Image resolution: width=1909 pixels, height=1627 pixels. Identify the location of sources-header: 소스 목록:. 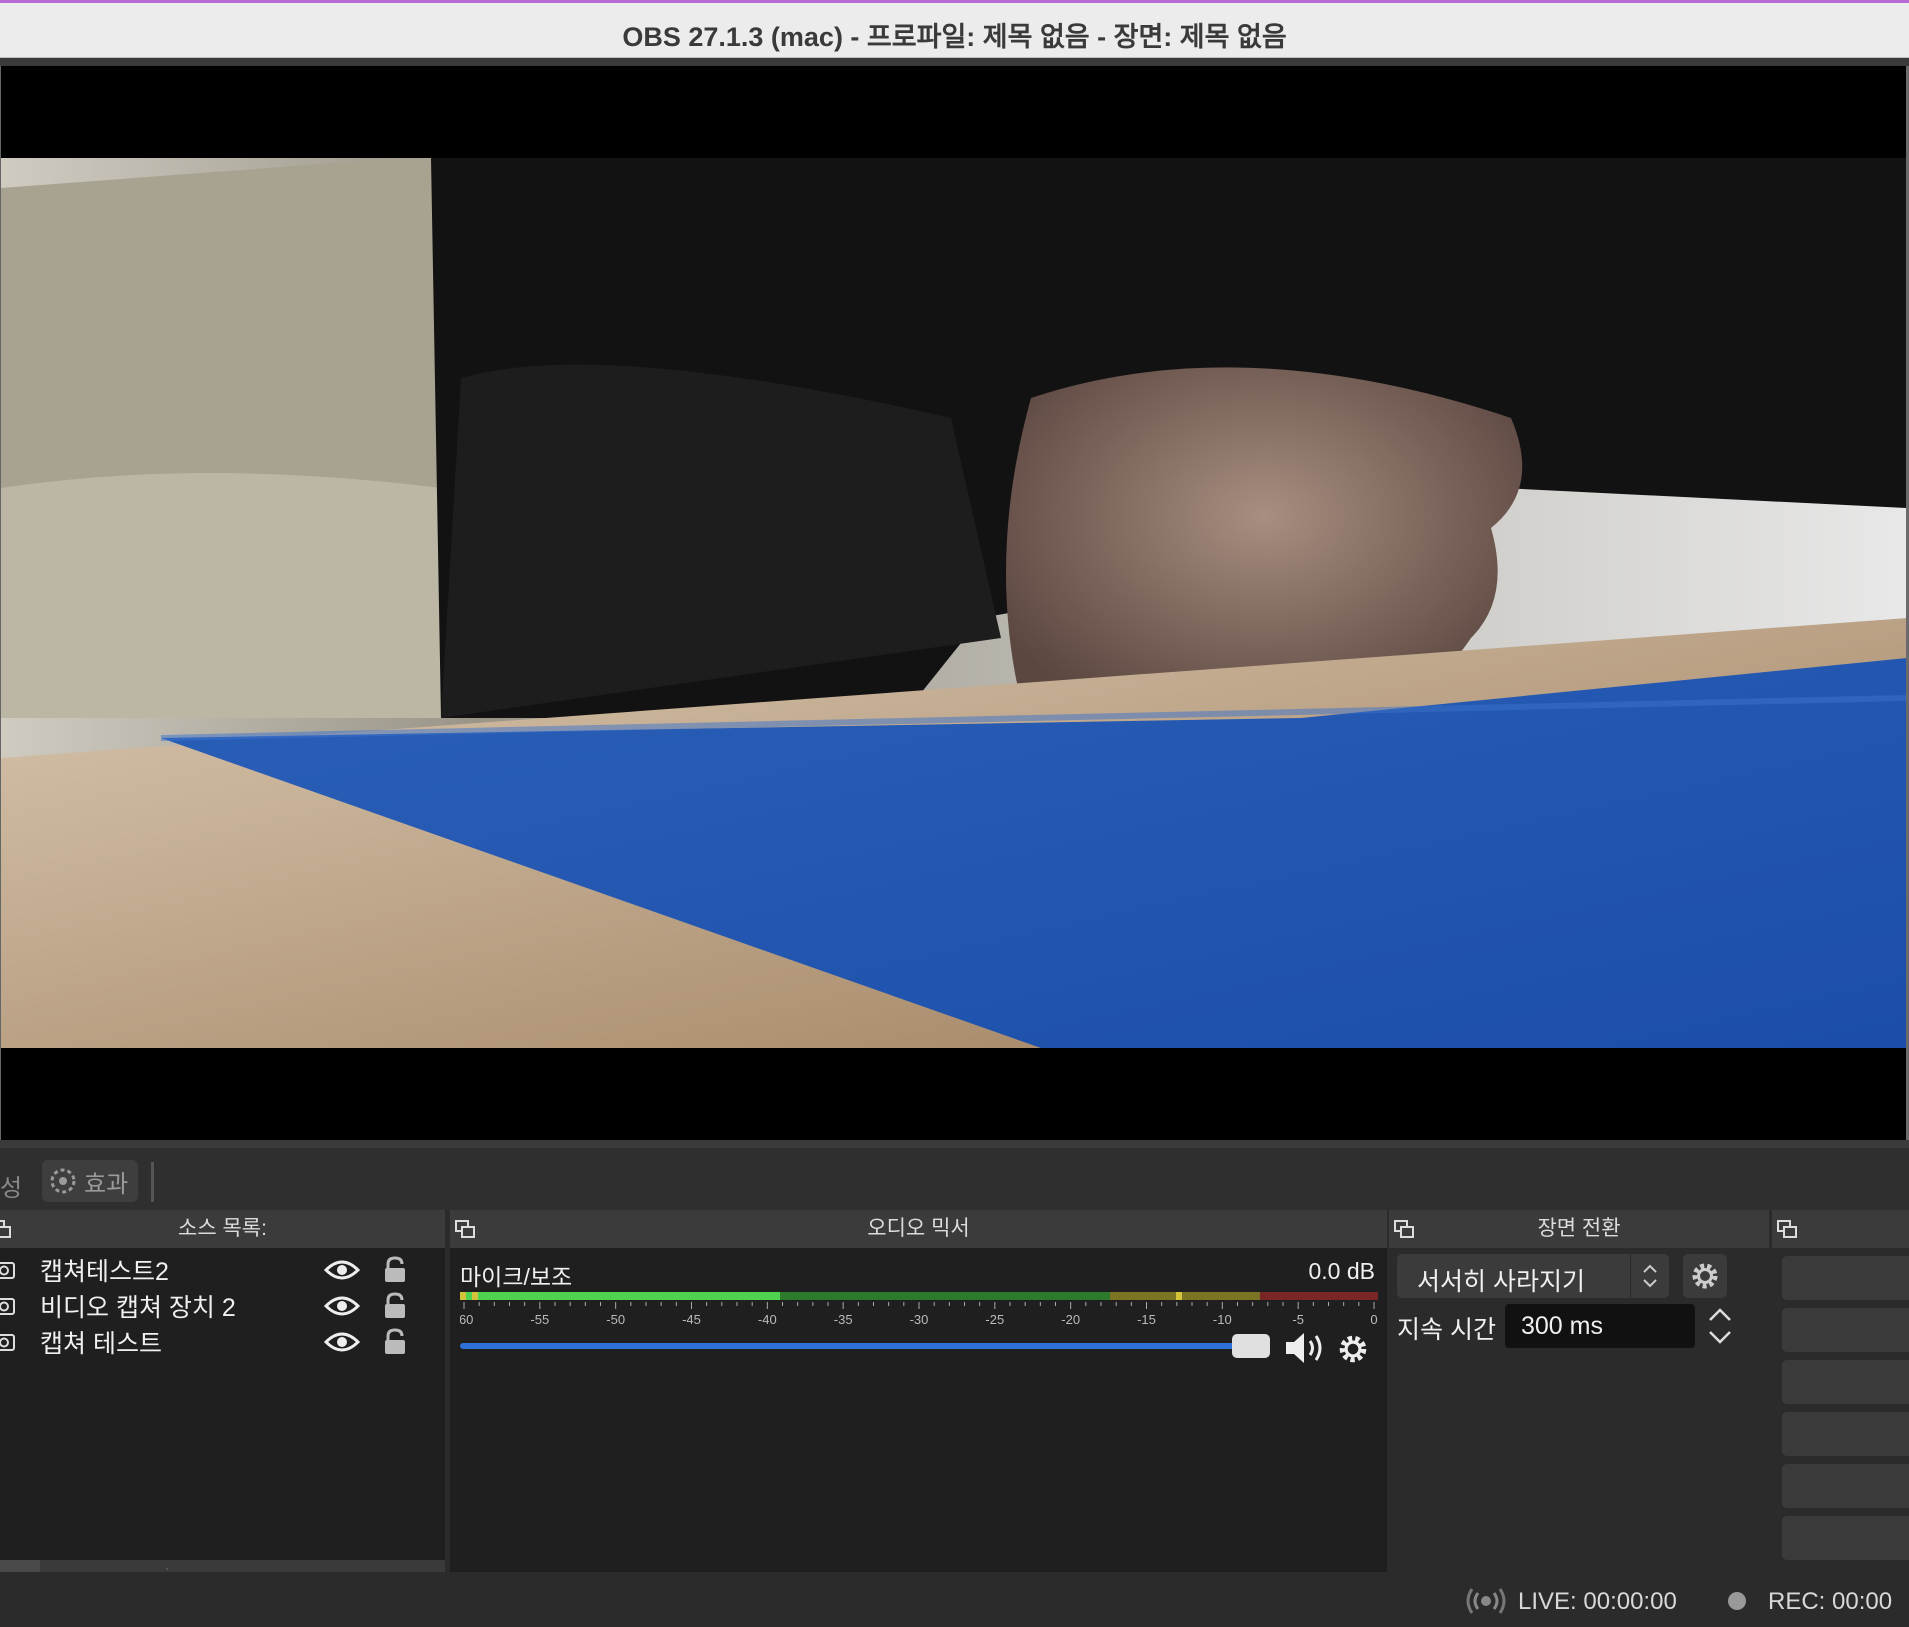
(222, 1229).